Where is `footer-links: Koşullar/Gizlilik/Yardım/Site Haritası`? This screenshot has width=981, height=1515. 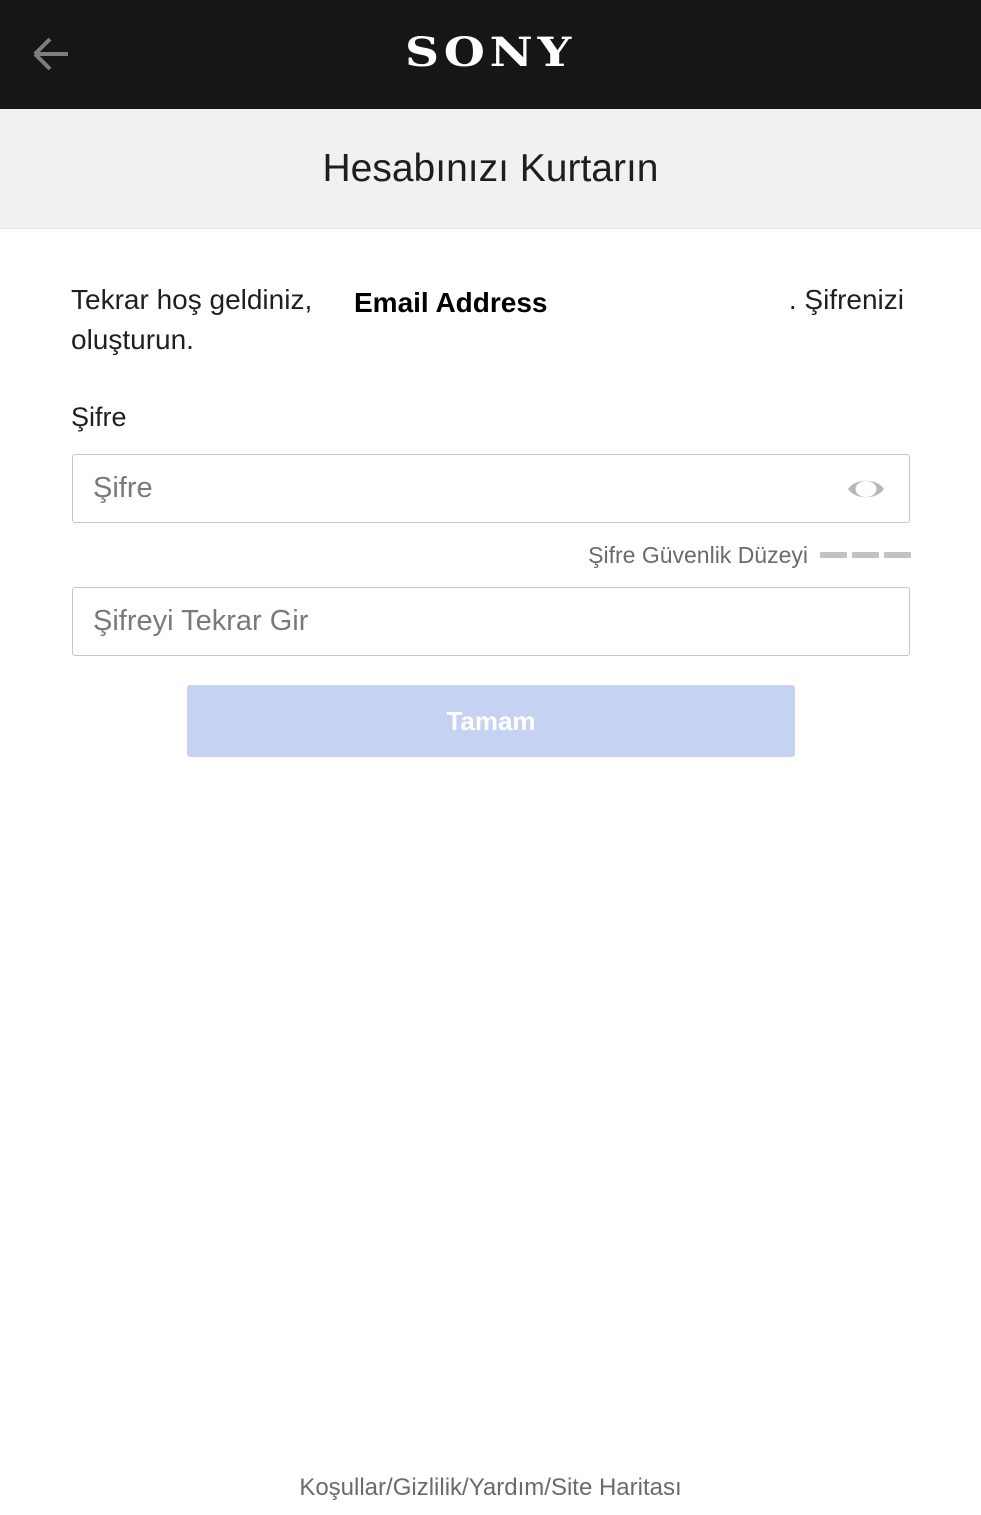 footer-links: Koşullar/Gizlilik/Yardım/Site Haritası is located at coordinates (490, 1488).